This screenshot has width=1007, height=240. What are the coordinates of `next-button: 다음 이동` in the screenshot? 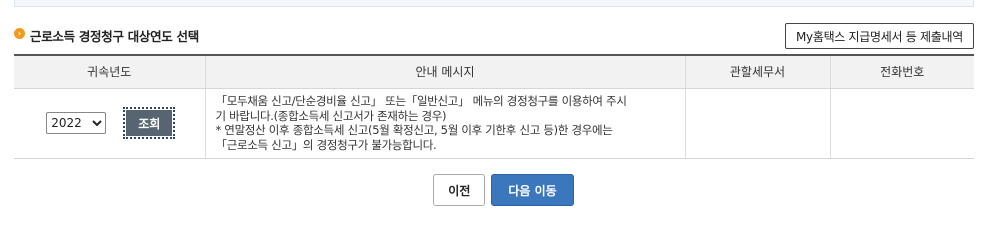 It's located at (532, 190).